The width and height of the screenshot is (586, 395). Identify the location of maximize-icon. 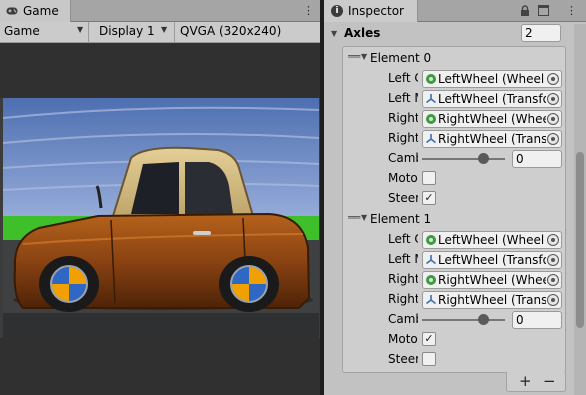
(543, 10).